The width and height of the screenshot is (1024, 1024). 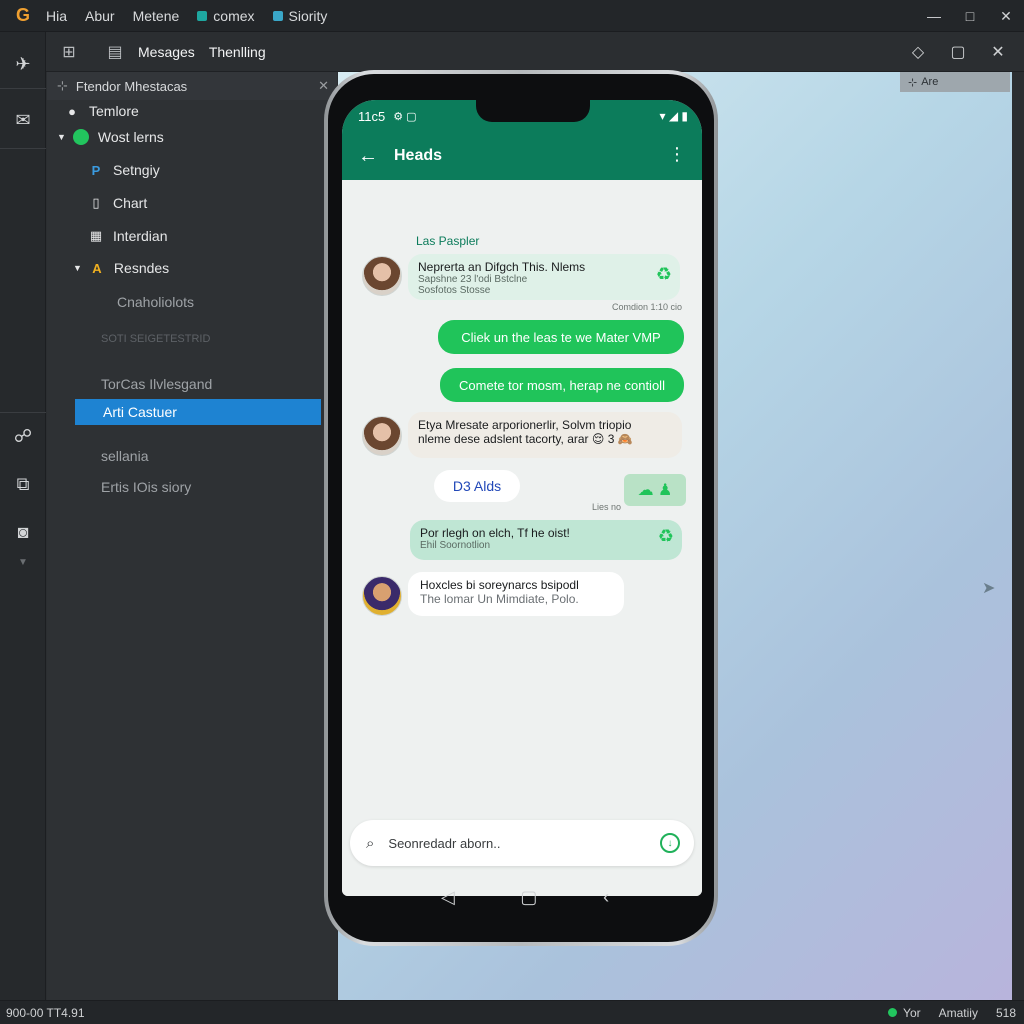 What do you see at coordinates (499, 599) in the screenshot?
I see `message-subtext: The lomar Un Mimdiate, Polo.` at bounding box center [499, 599].